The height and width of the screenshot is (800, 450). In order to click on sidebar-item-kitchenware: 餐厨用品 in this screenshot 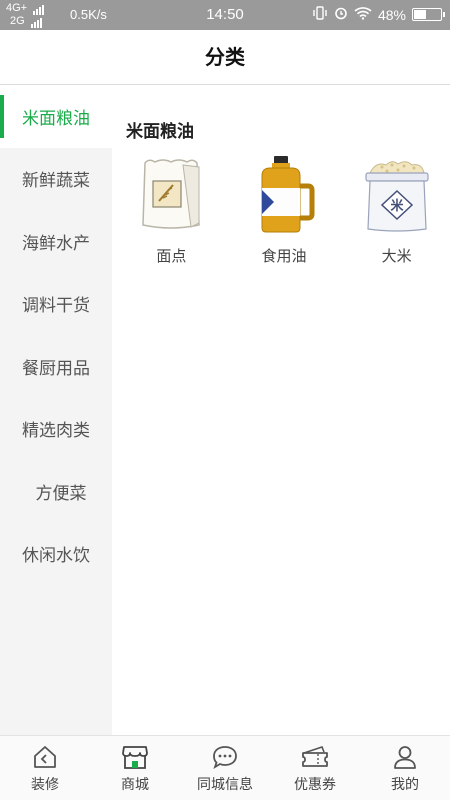, I will do `click(56, 366)`.